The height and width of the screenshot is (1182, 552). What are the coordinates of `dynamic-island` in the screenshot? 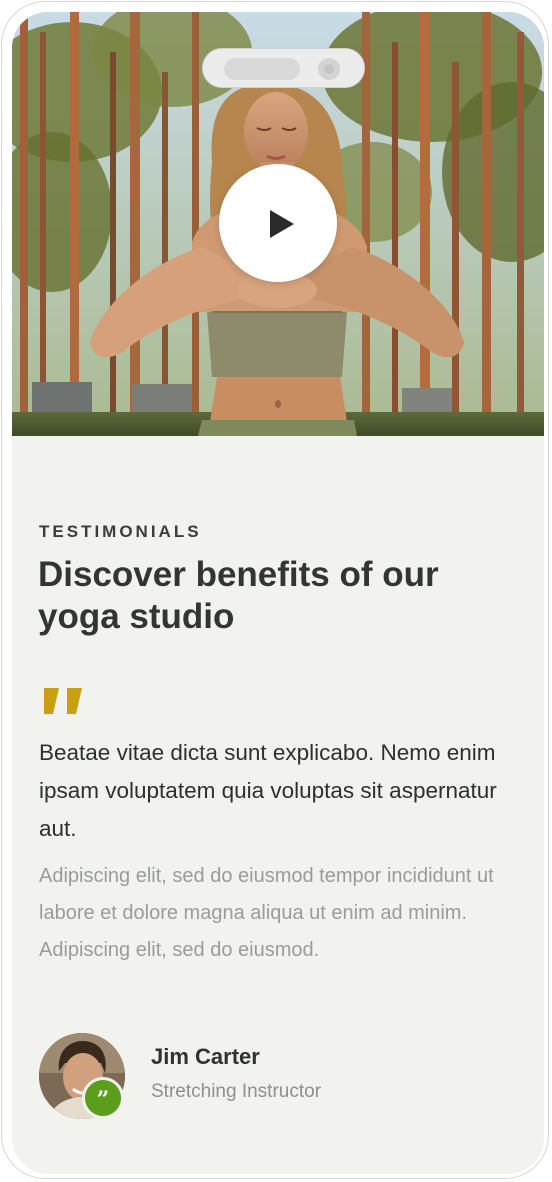 It's located at (283, 68).